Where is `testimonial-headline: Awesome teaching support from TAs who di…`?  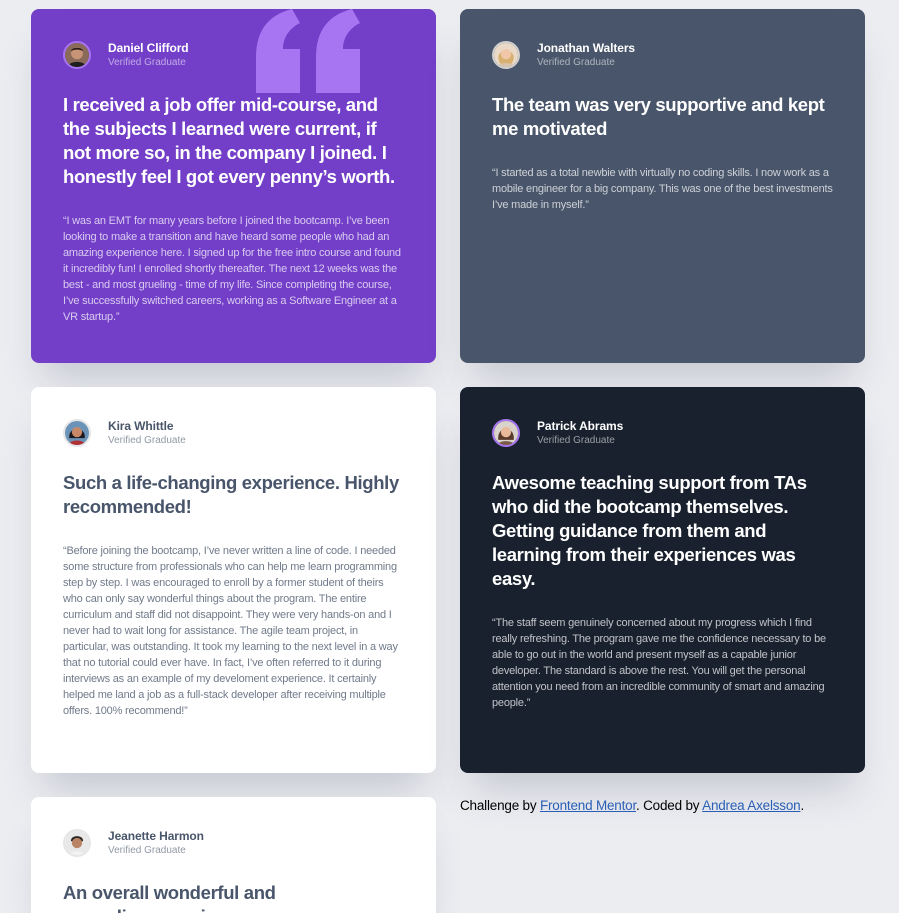 testimonial-headline: Awesome teaching support from TAs who di… is located at coordinates (649, 530).